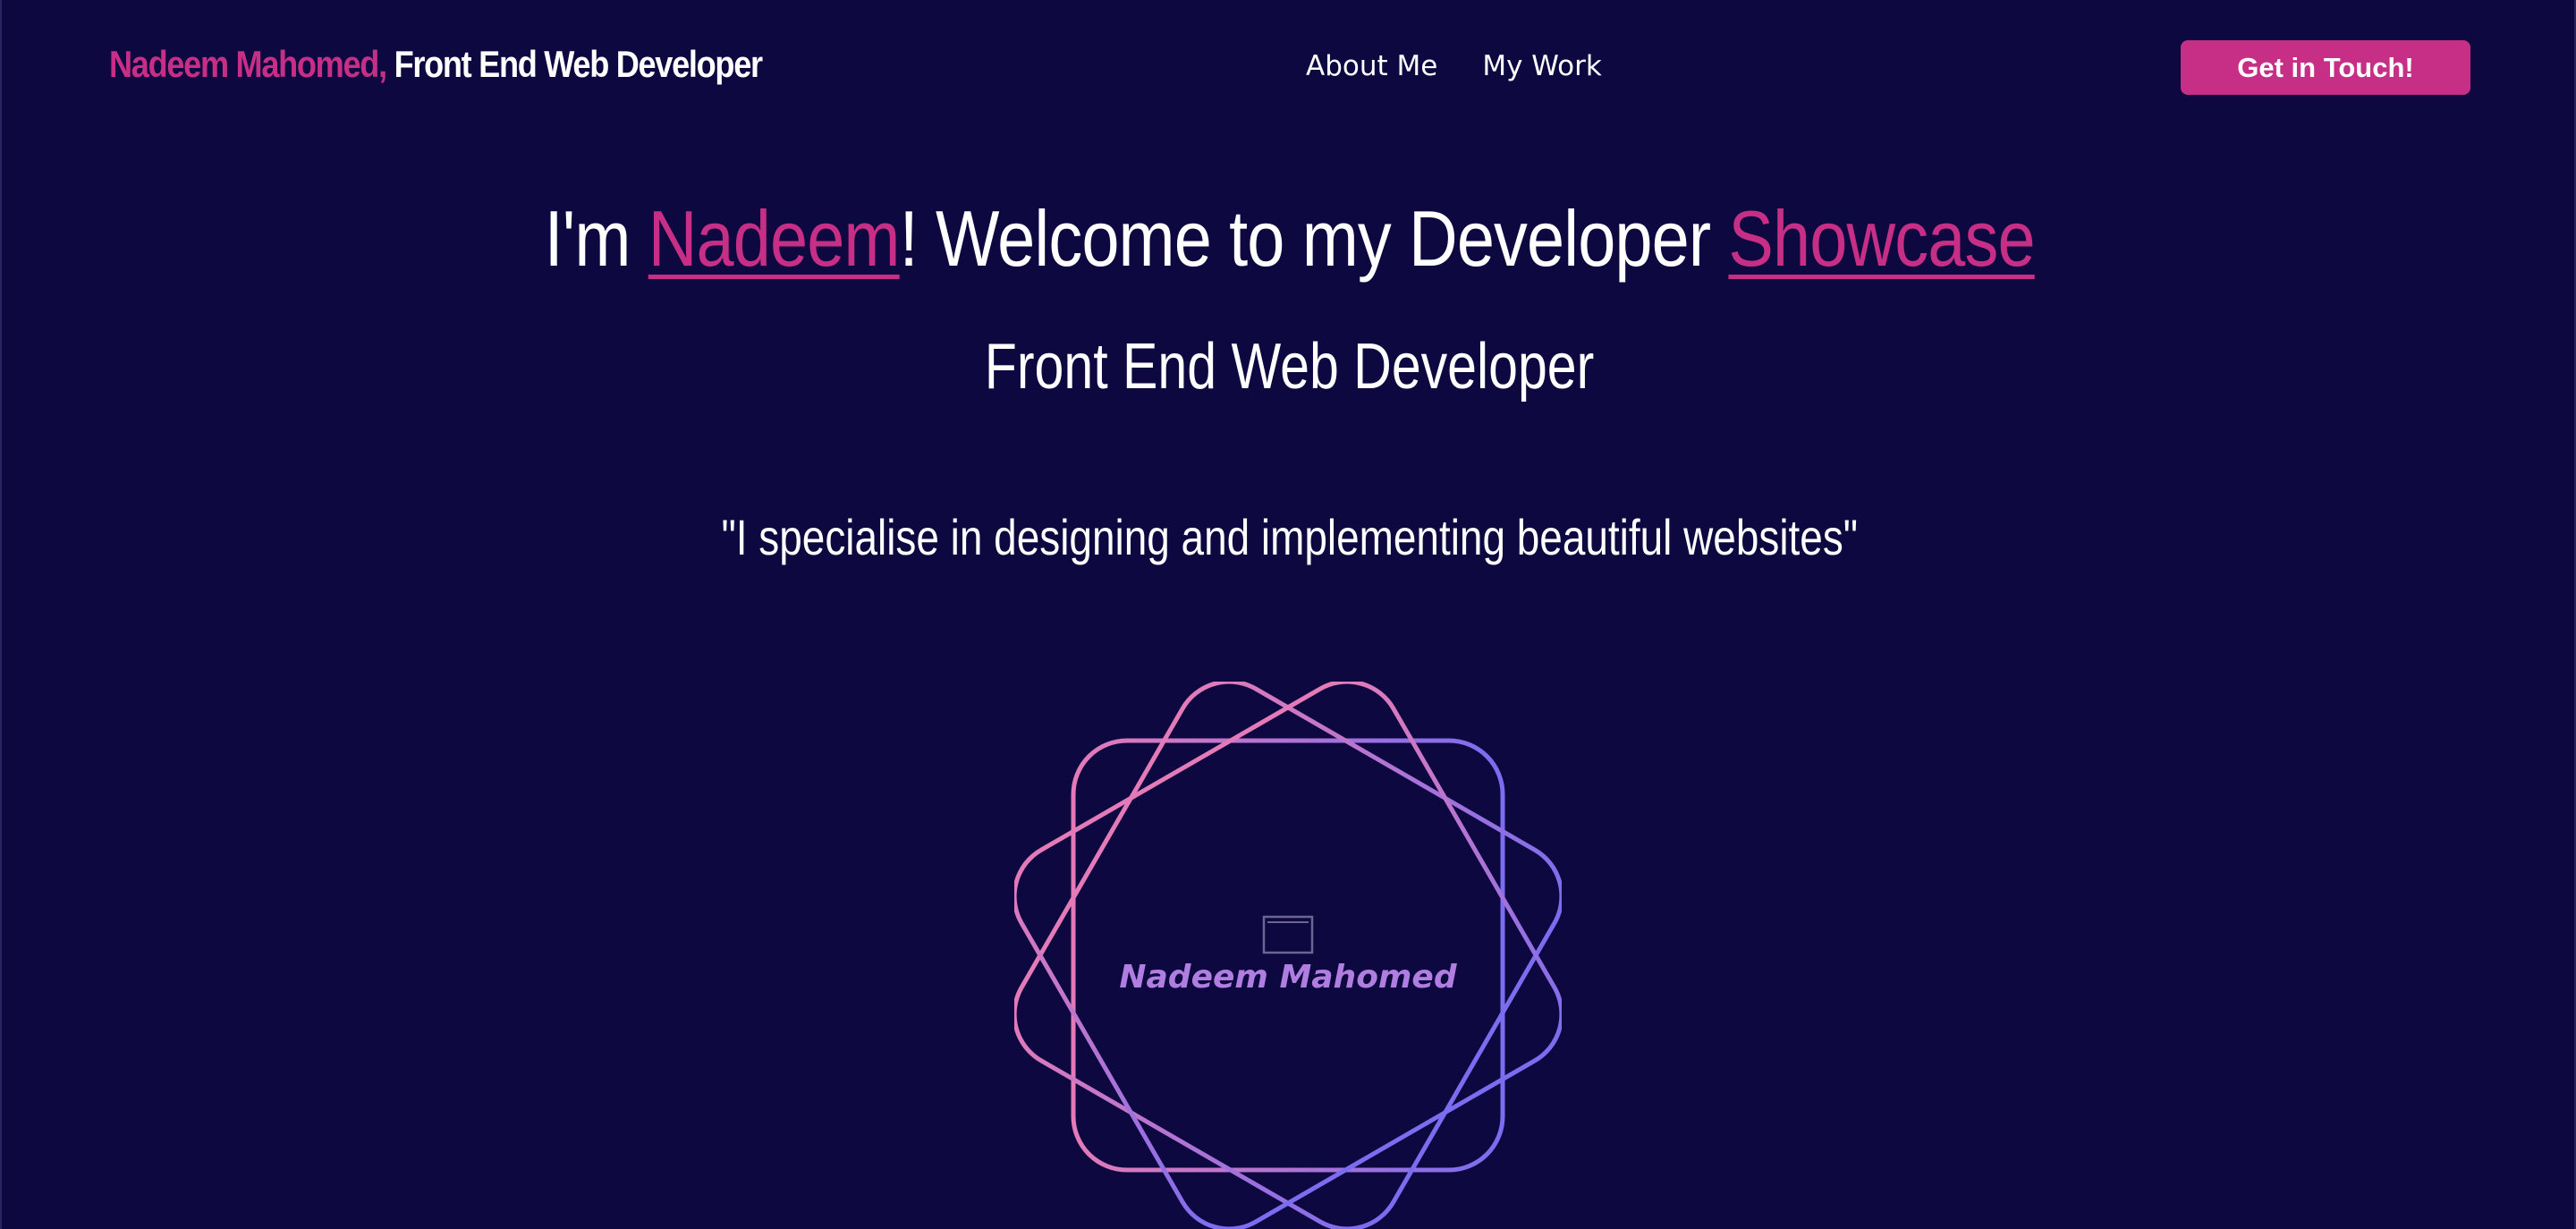 The image size is (2576, 1229). Describe the element at coordinates (596, 238) in the screenshot. I see `hero-title-prefix: I'm` at that location.